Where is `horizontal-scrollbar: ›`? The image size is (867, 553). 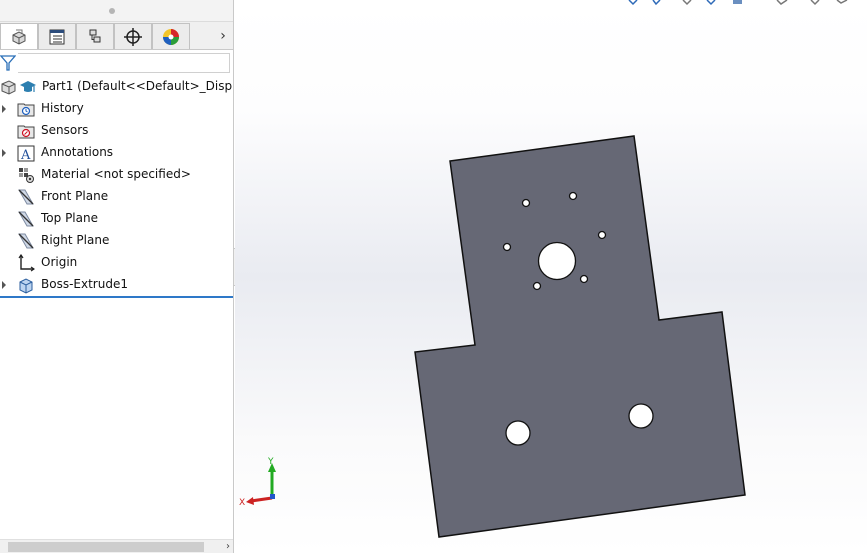
horizontal-scrollbar: › is located at coordinates (116, 546).